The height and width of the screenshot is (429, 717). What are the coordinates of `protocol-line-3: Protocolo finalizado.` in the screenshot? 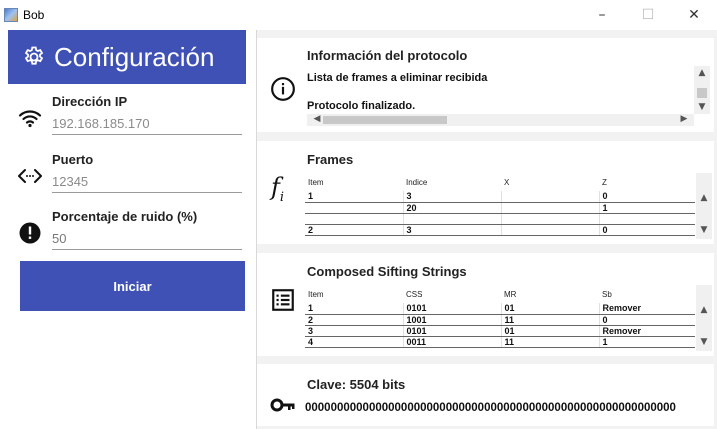 It's located at (361, 106).